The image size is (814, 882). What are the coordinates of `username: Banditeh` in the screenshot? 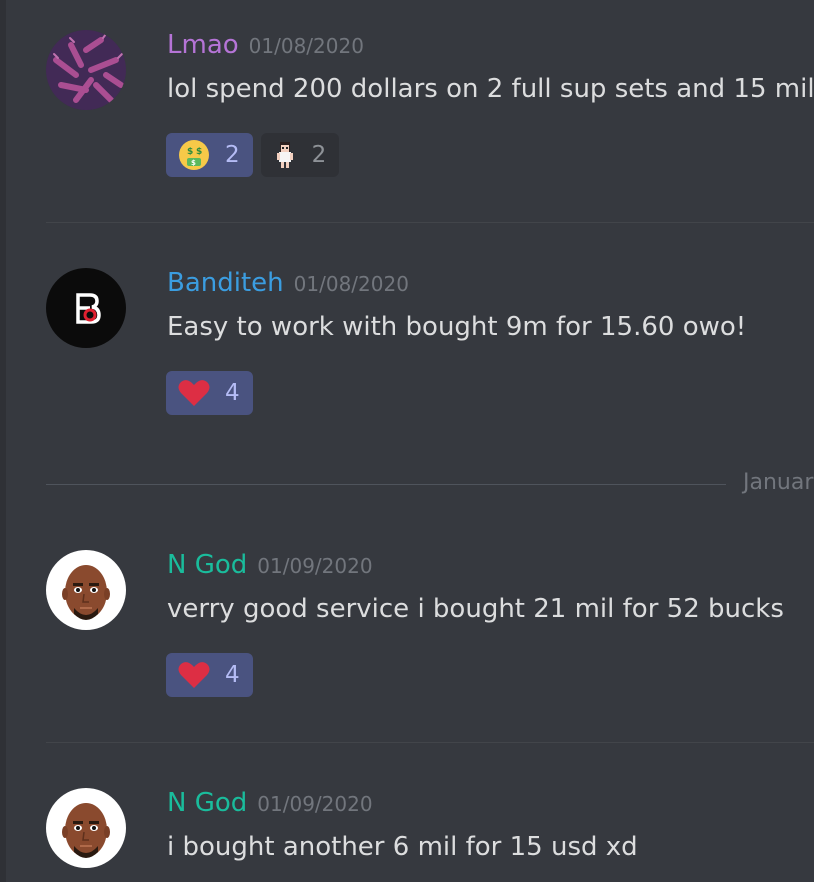 It's located at (225, 283).